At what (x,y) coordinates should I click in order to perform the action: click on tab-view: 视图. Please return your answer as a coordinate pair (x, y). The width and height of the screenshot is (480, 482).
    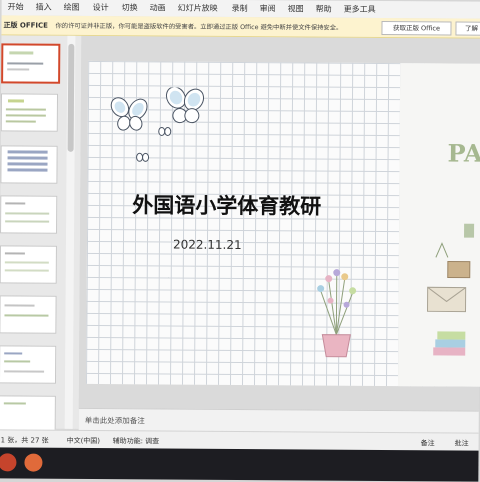
    Looking at the image, I should click on (296, 8).